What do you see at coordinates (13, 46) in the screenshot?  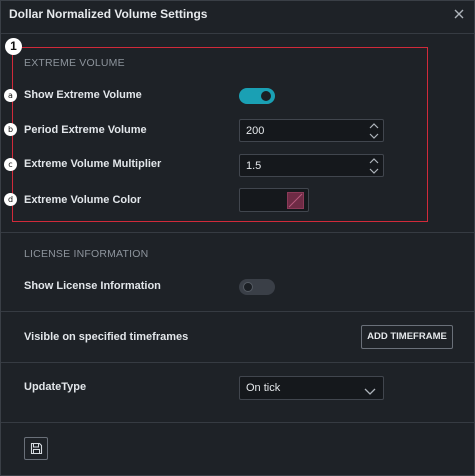 I see `callout-badge: 1` at bounding box center [13, 46].